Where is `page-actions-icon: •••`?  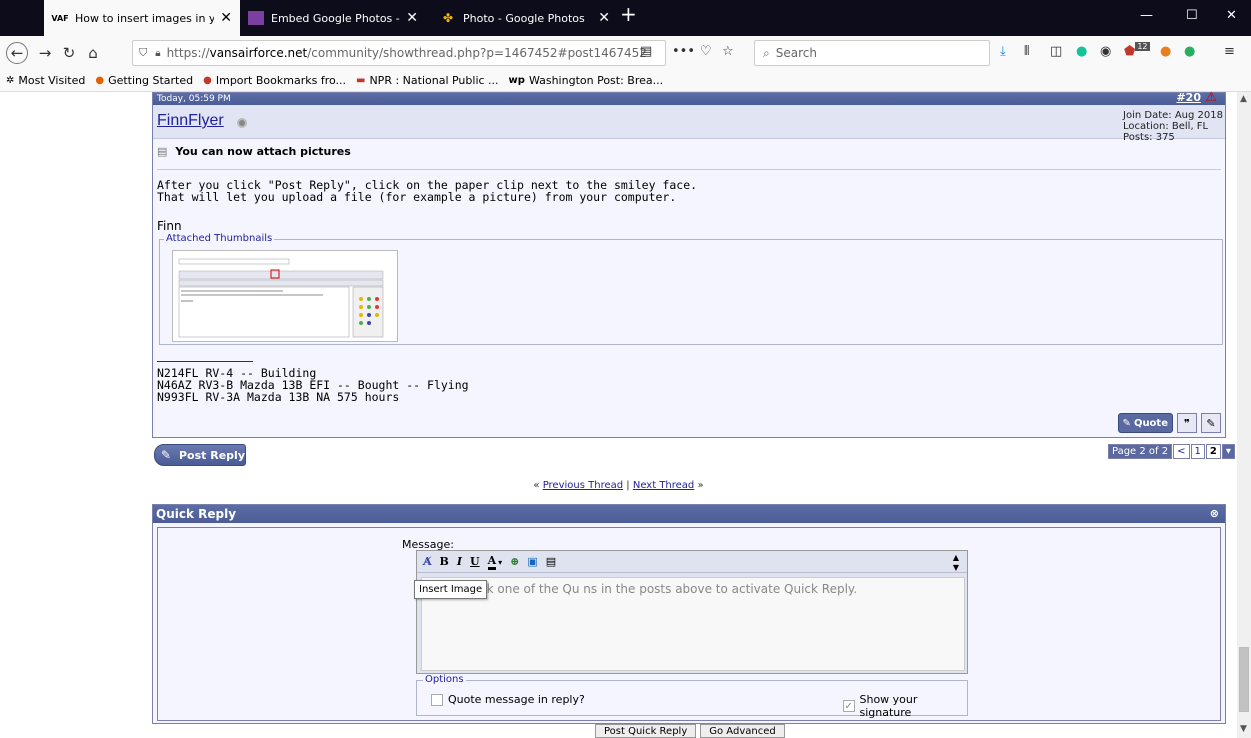
page-actions-icon: ••• is located at coordinates (683, 51).